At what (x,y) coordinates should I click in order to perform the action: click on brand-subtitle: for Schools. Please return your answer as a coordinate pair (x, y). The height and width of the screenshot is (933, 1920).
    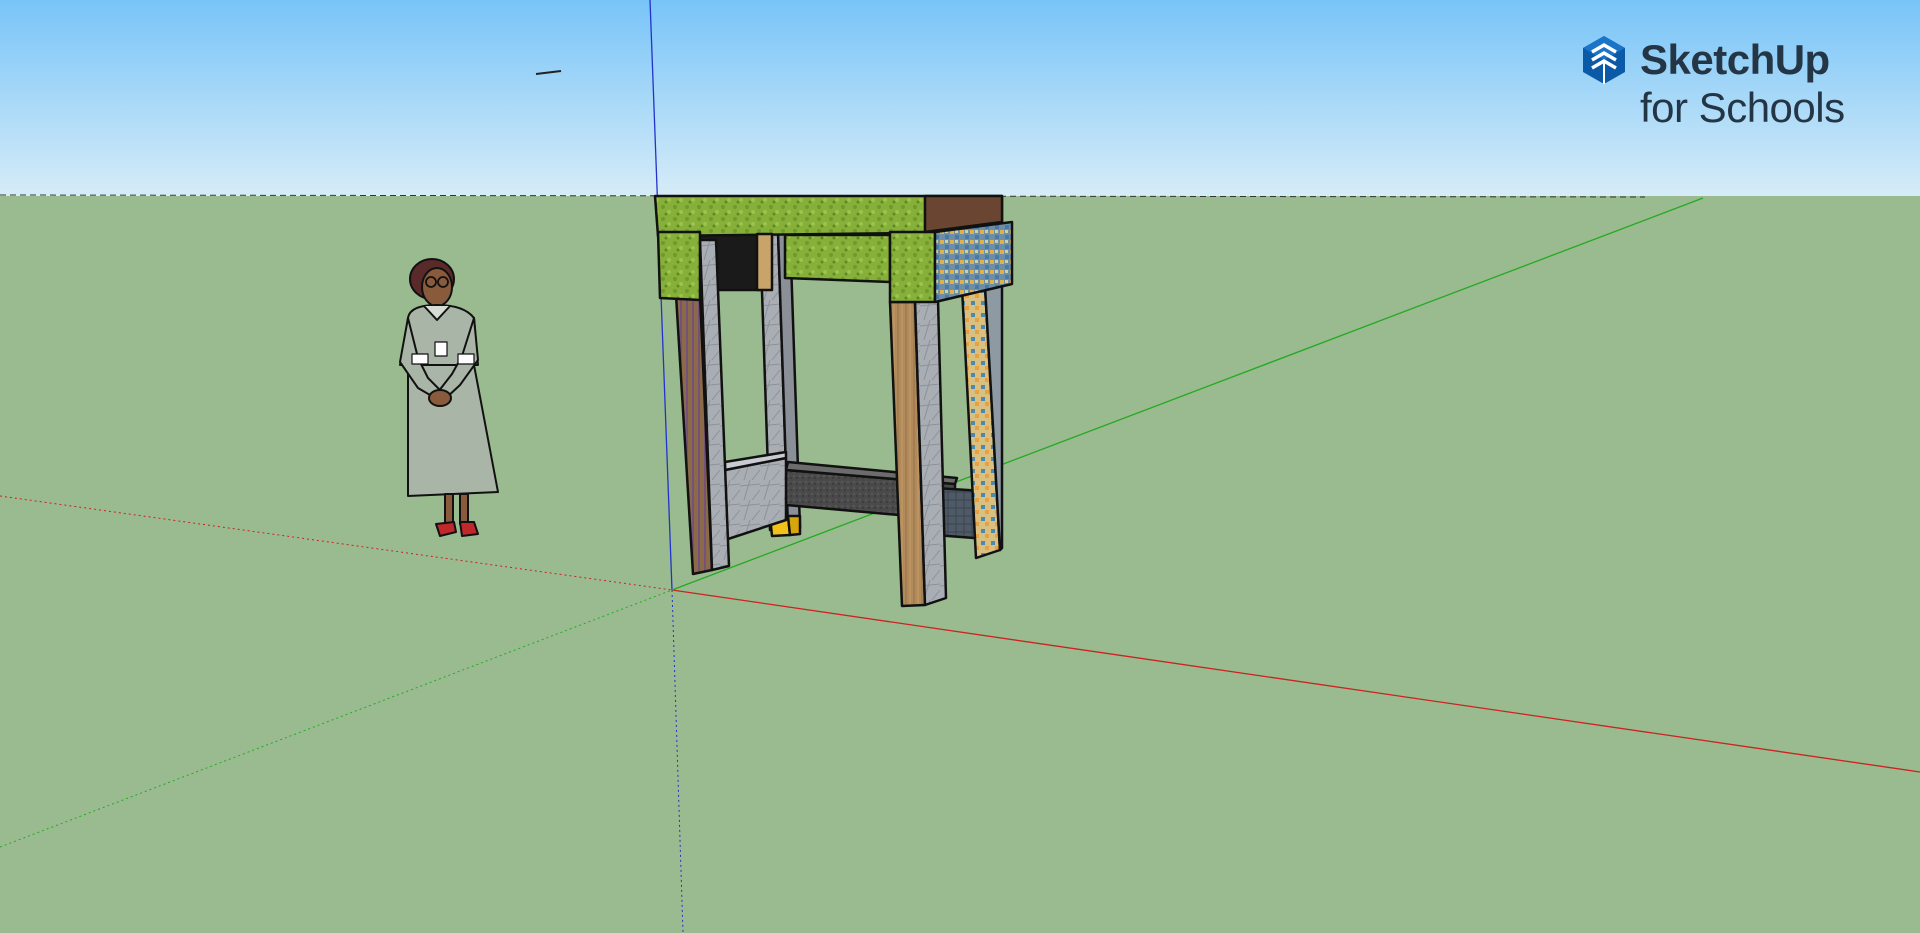
    Looking at the image, I should click on (1742, 107).